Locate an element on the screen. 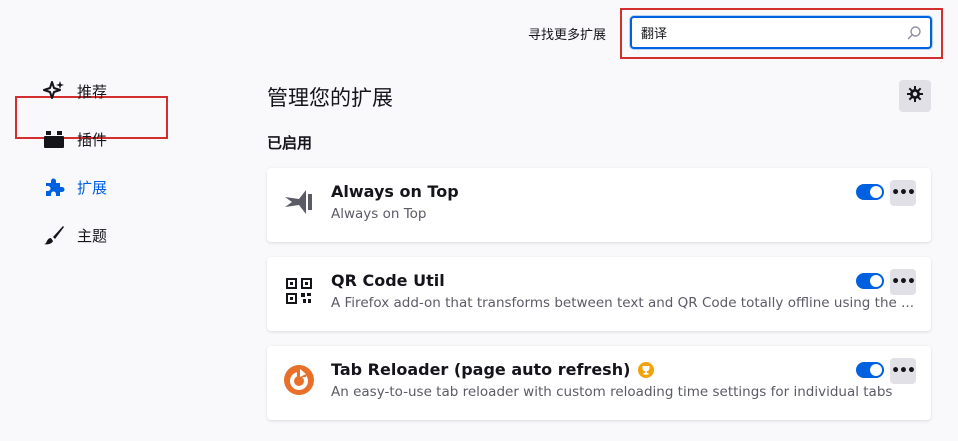 This screenshot has height=441, width=958. qr-code-icon is located at coordinates (299, 291).